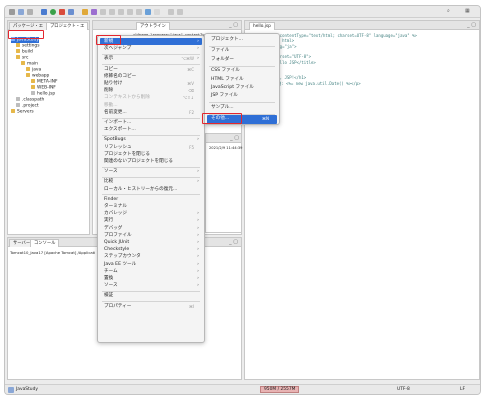  What do you see at coordinates (242, 119) in the screenshot?
I see `menu-item: その他... ⌘N` at bounding box center [242, 119].